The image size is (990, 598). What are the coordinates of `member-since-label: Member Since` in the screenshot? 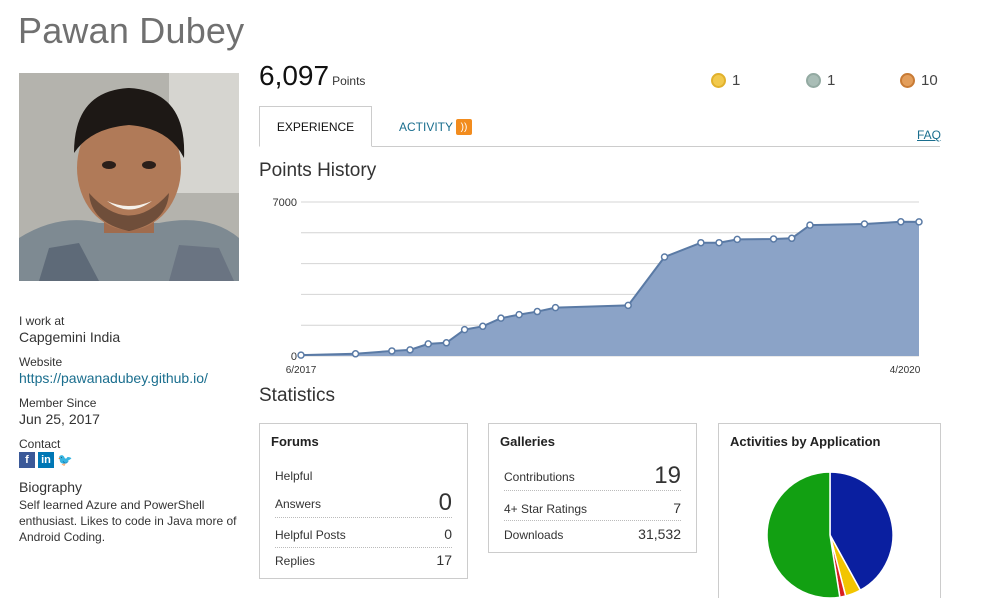 It's located at (58, 403).